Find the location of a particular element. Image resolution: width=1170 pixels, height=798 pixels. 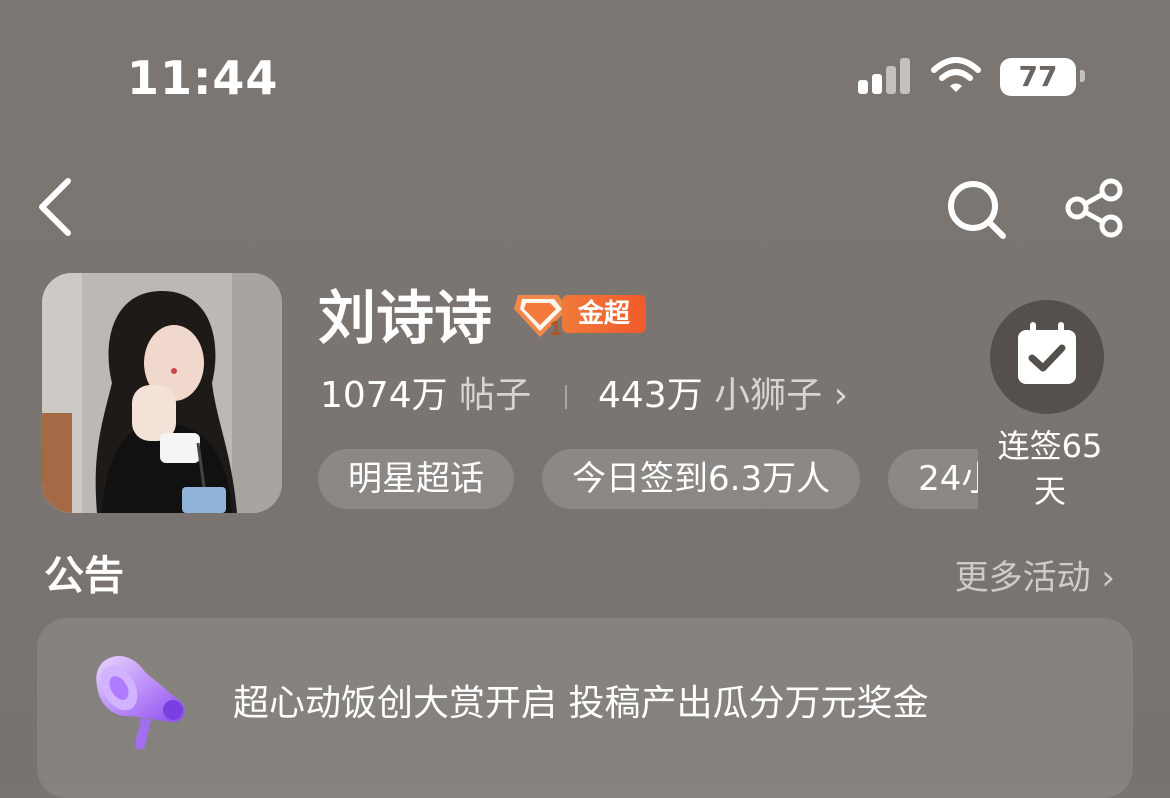

notice-text: 超心动饭创大赏开启 投稿产出瓜分万元奖金 is located at coordinates (581, 703).